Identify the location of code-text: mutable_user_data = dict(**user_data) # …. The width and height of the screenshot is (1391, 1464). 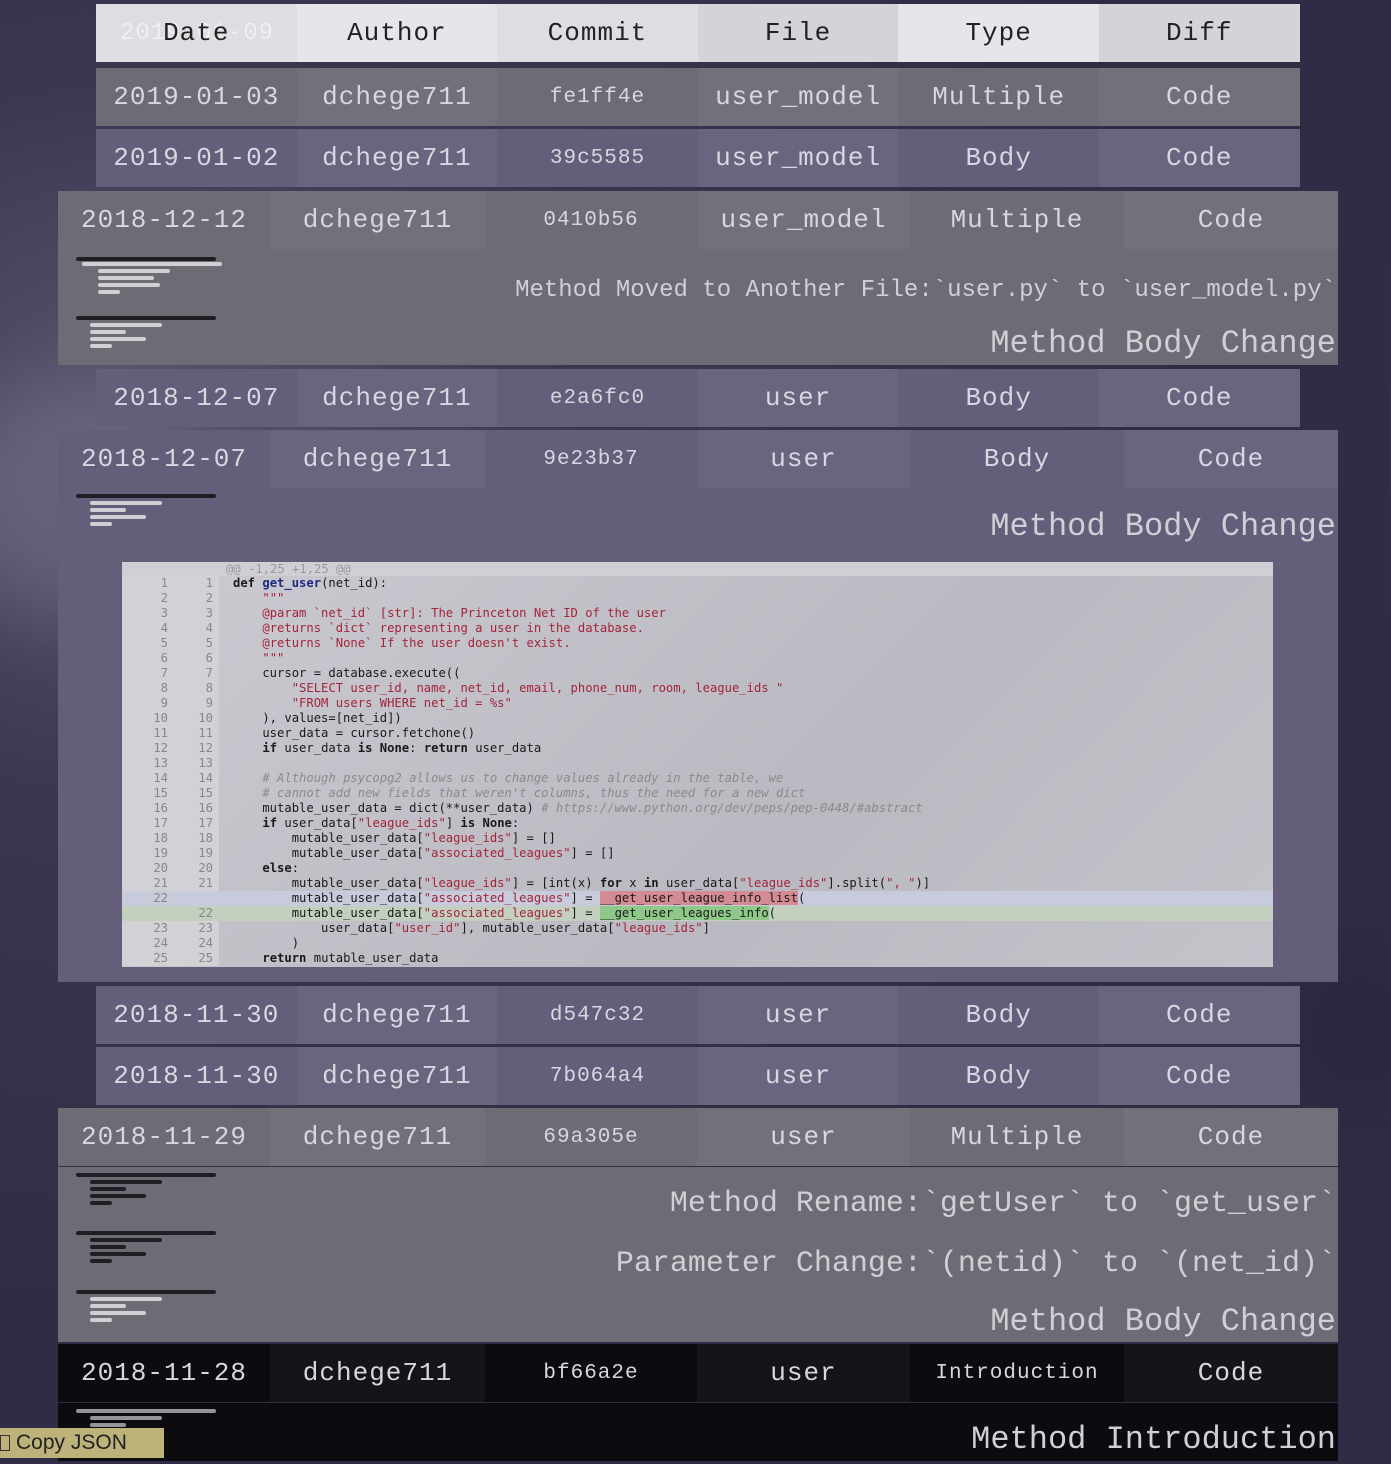
(578, 808).